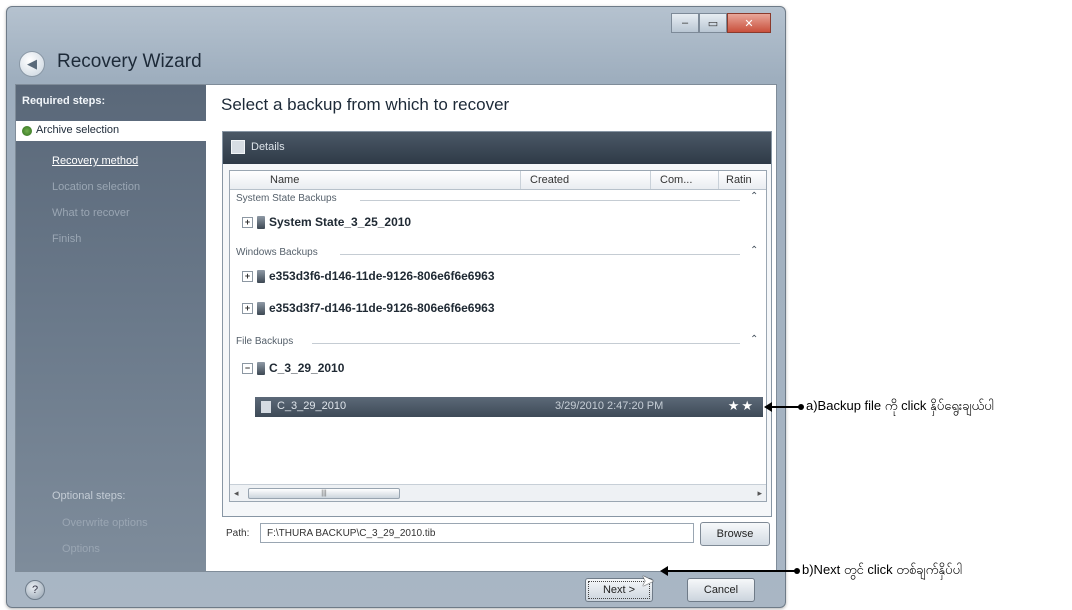 The height and width of the screenshot is (610, 1072). What do you see at coordinates (324, 493) in the screenshot?
I see `scrollbar-thumb: |||` at bounding box center [324, 493].